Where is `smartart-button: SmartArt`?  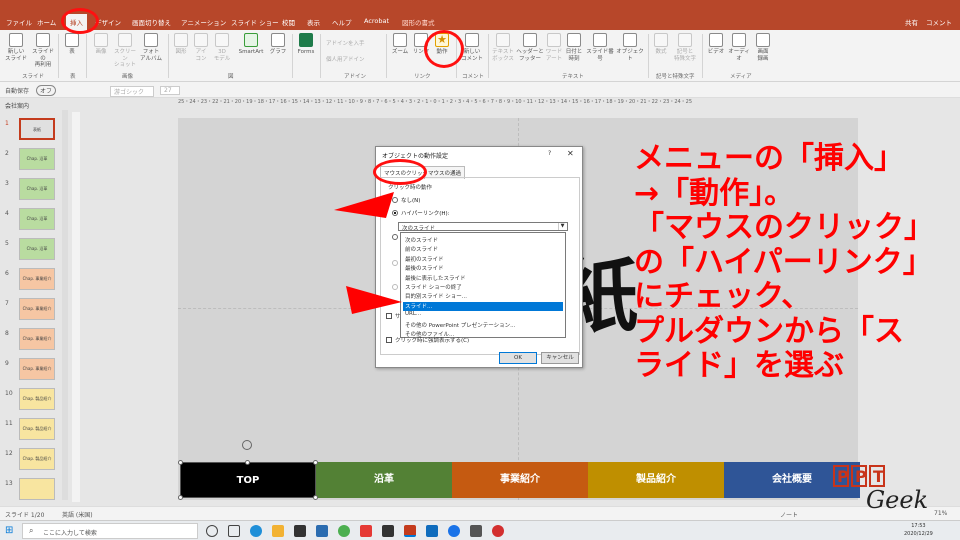 smartart-button: SmartArt is located at coordinates (251, 44).